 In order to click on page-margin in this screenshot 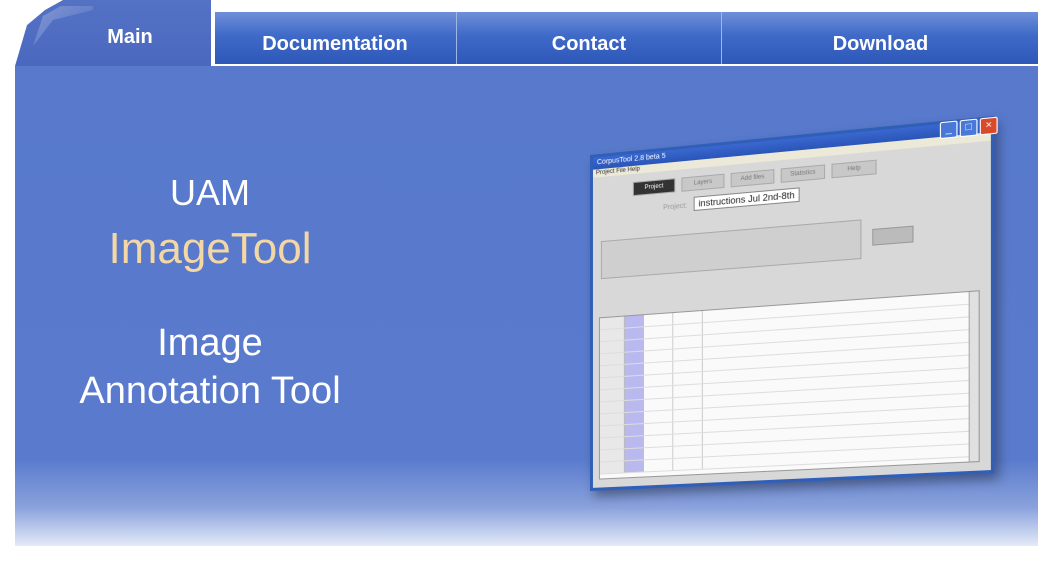, I will do `click(7, 293)`.